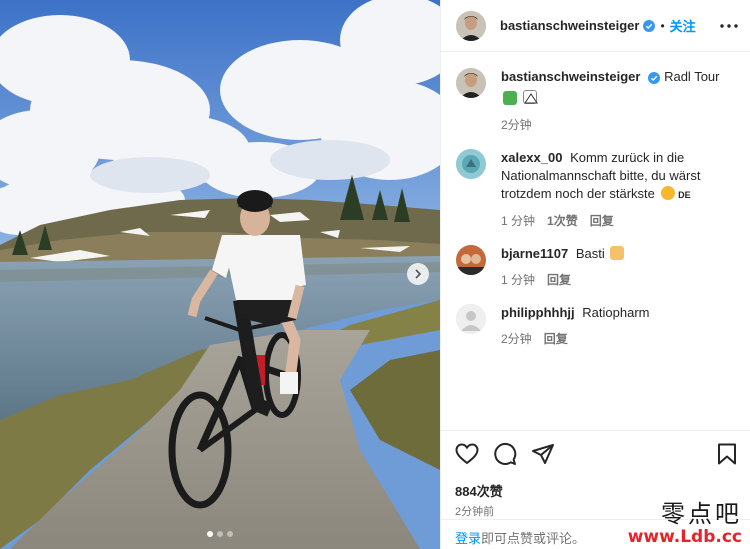  I want to click on heart-icon, so click(467, 454).